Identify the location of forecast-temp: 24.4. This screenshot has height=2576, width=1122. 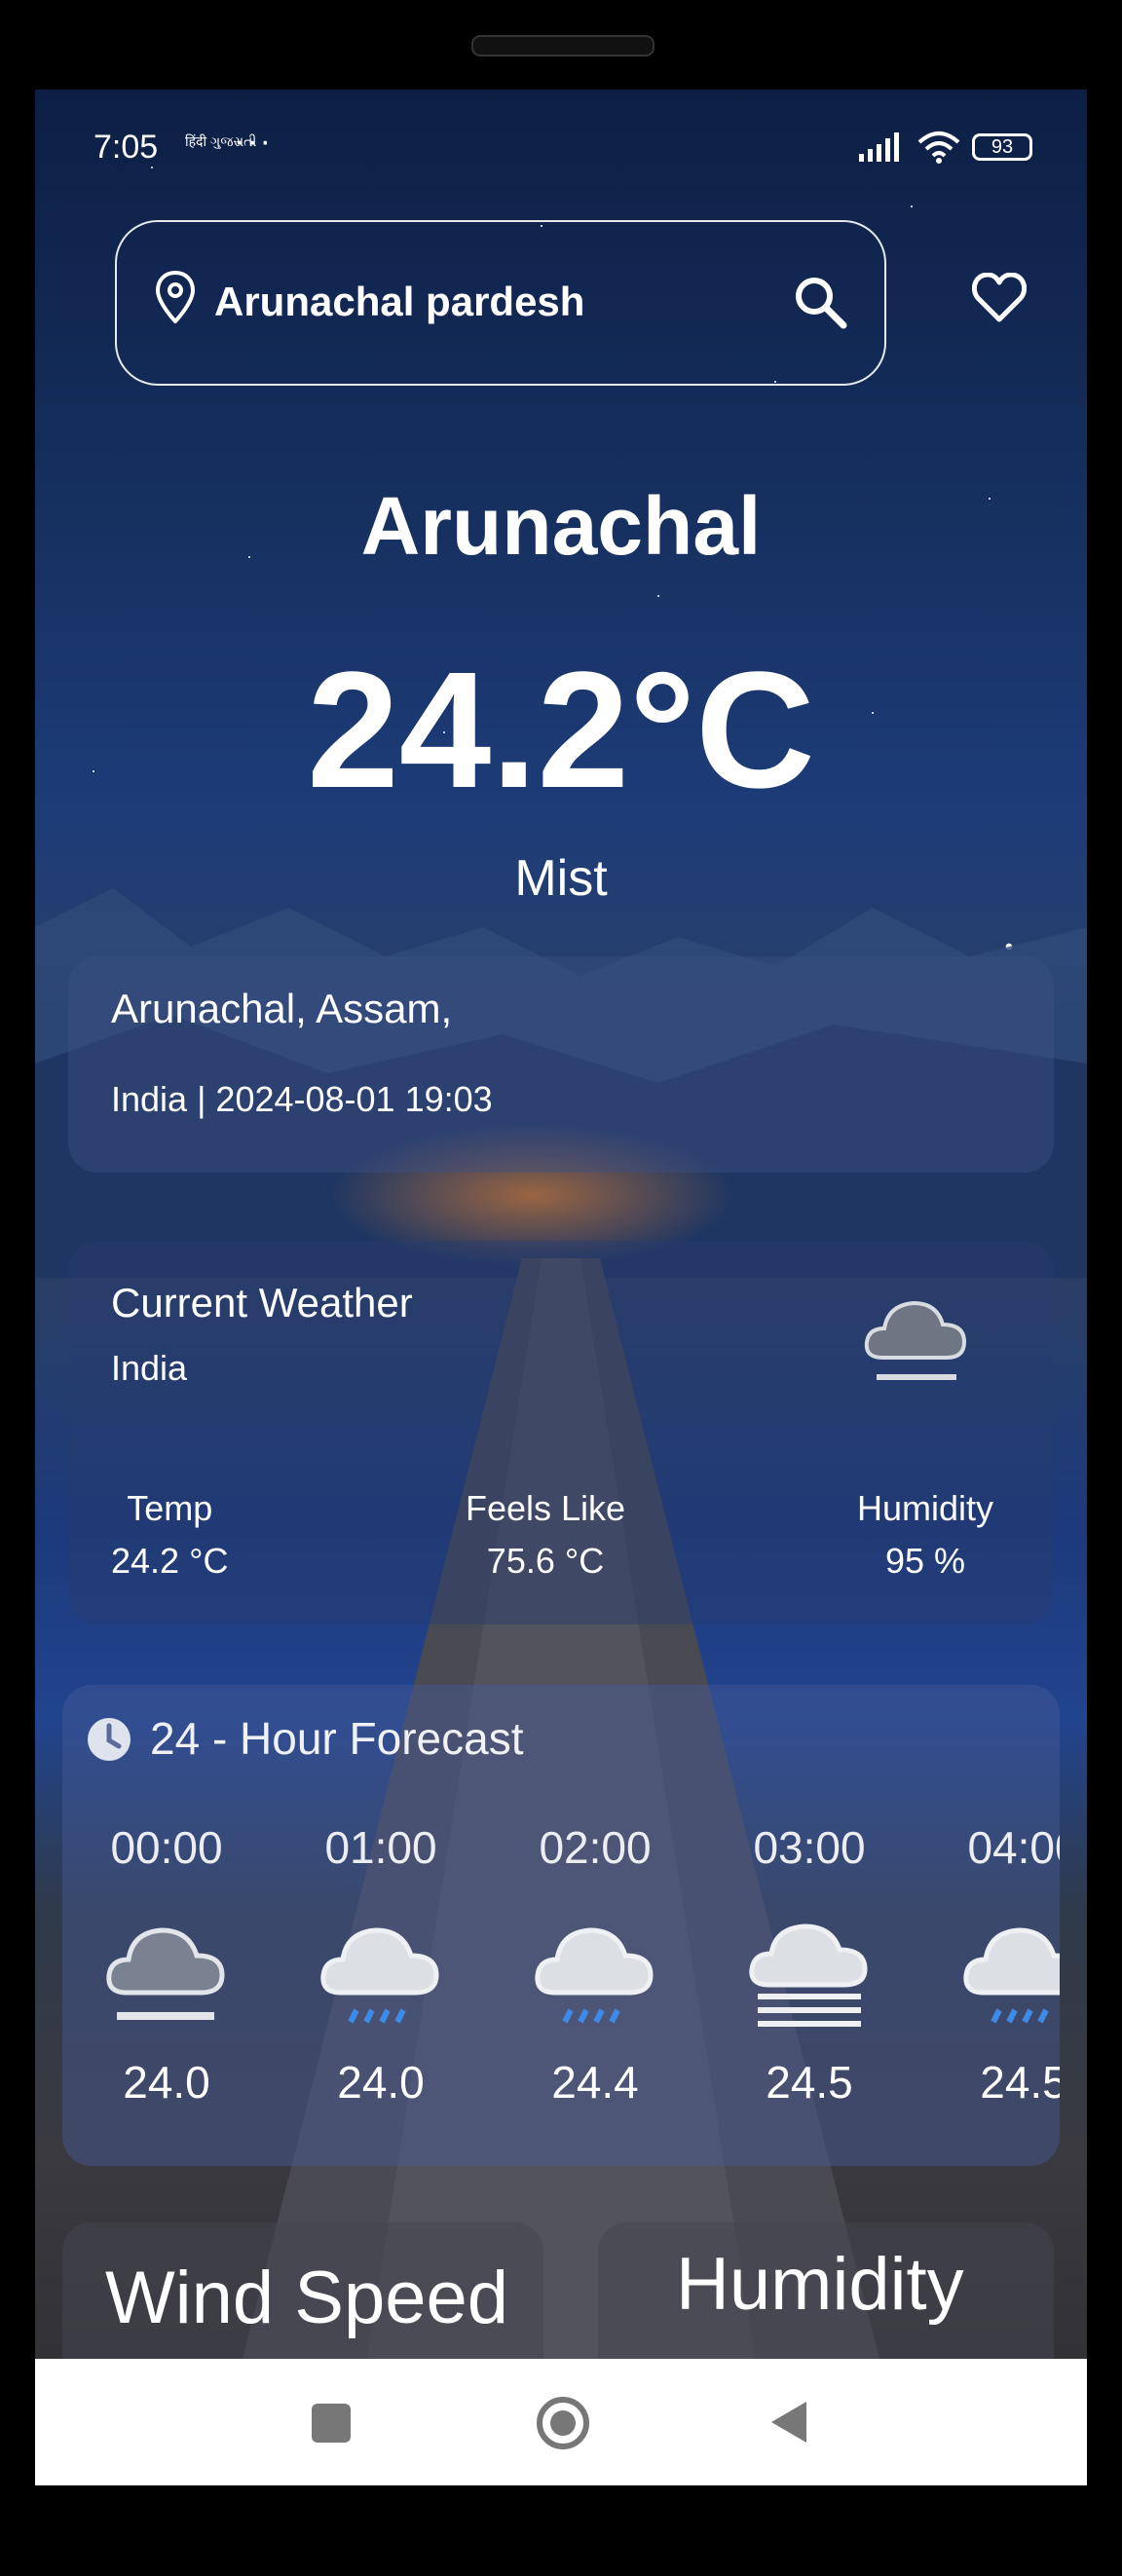
(595, 2082).